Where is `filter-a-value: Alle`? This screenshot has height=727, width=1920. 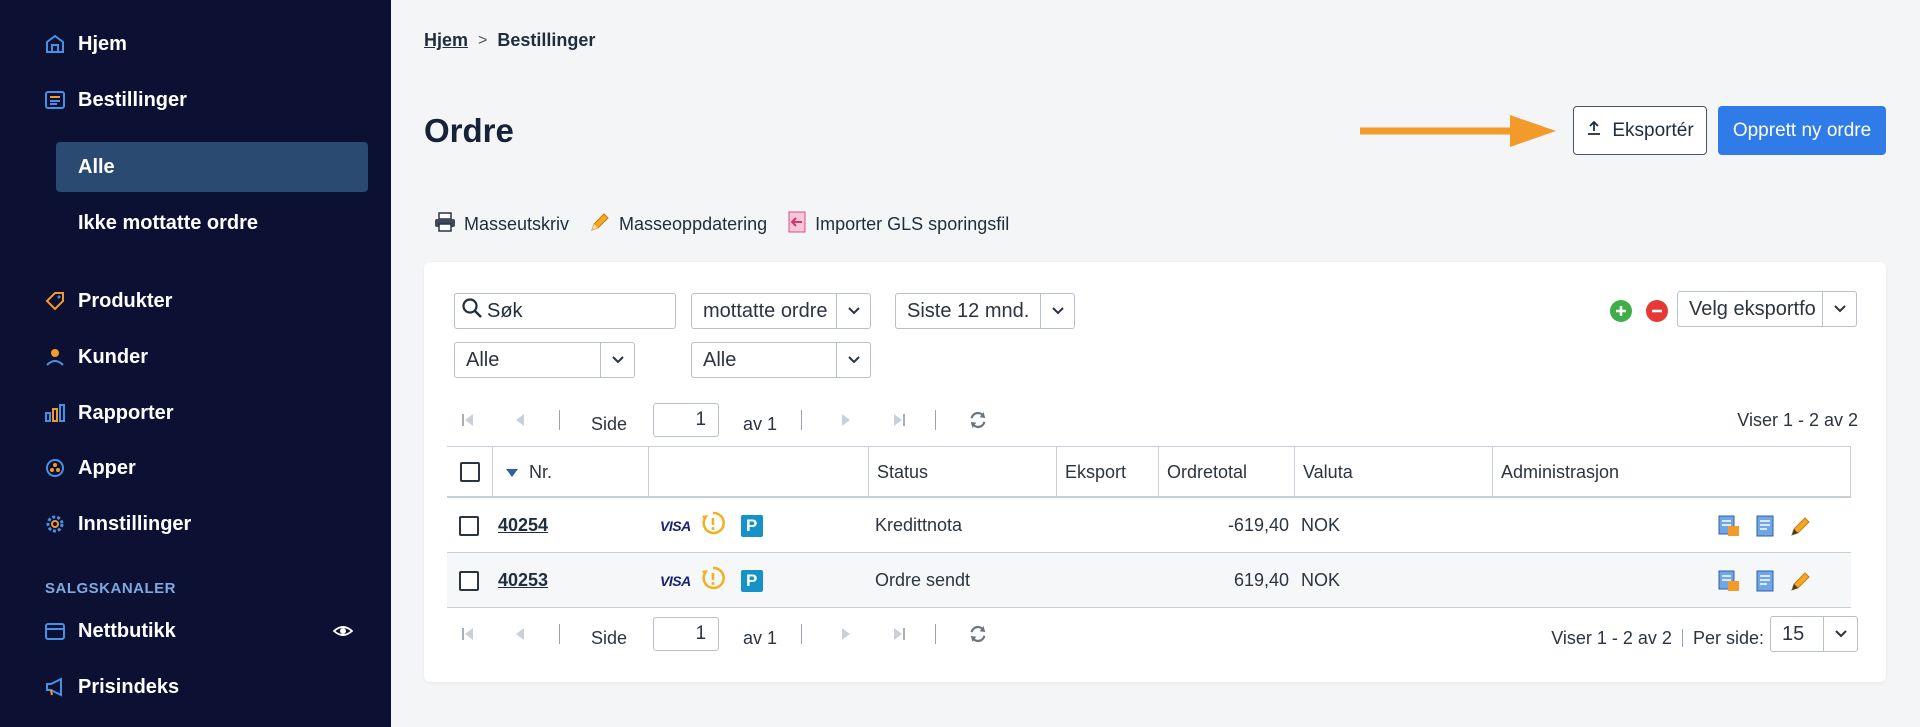
filter-a-value: Alle is located at coordinates (483, 359).